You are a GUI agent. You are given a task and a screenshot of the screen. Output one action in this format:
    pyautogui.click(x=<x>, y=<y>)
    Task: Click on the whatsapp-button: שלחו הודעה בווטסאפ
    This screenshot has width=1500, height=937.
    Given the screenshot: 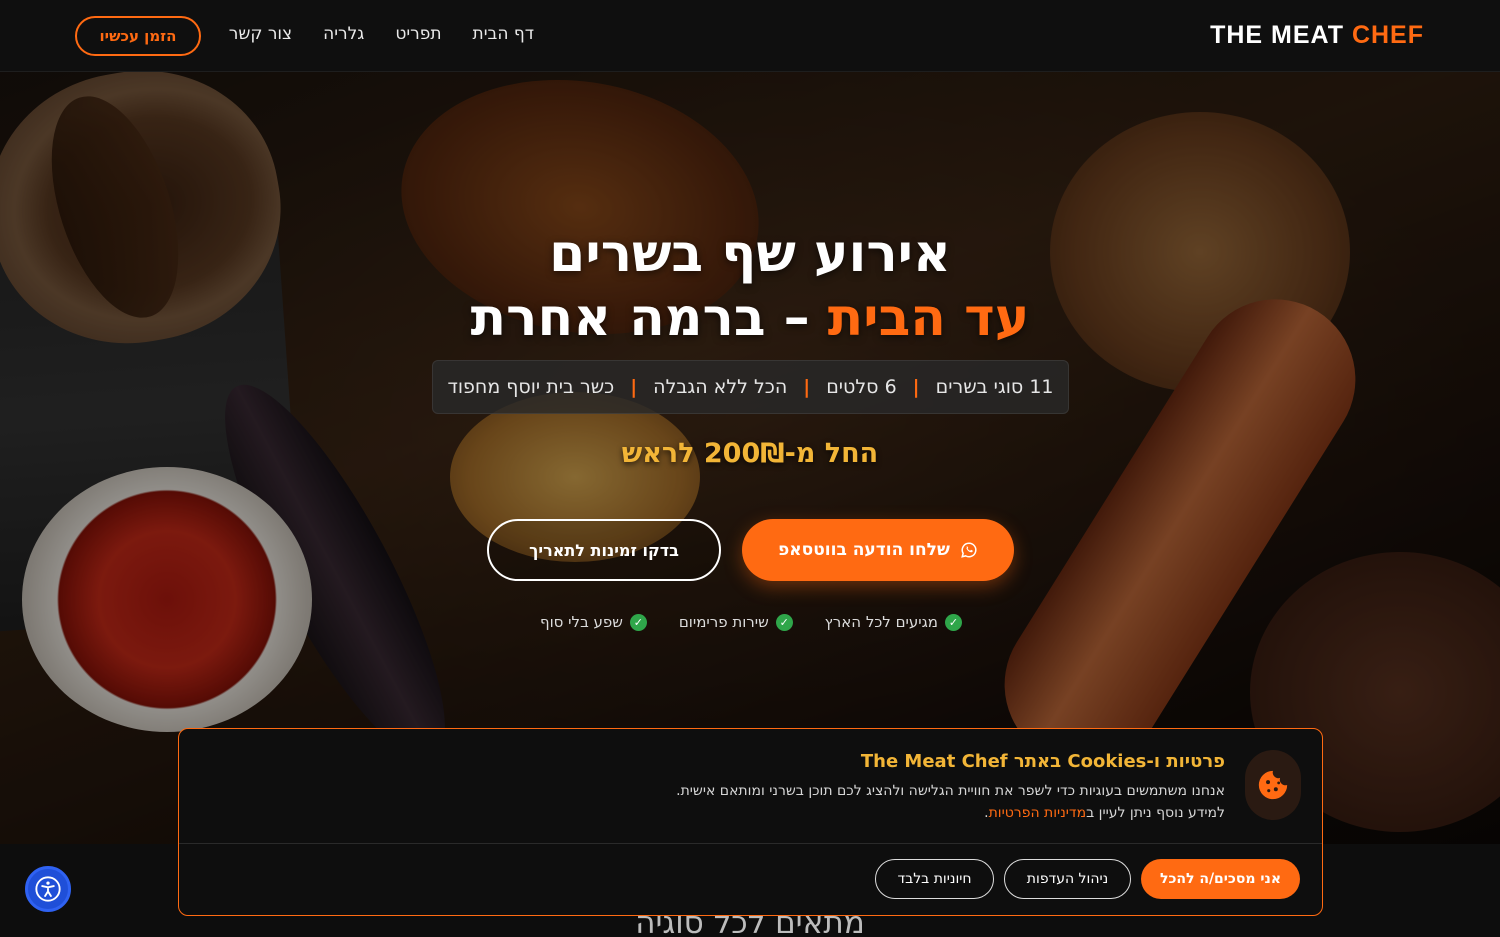 What is the action you would take?
    pyautogui.click(x=878, y=550)
    